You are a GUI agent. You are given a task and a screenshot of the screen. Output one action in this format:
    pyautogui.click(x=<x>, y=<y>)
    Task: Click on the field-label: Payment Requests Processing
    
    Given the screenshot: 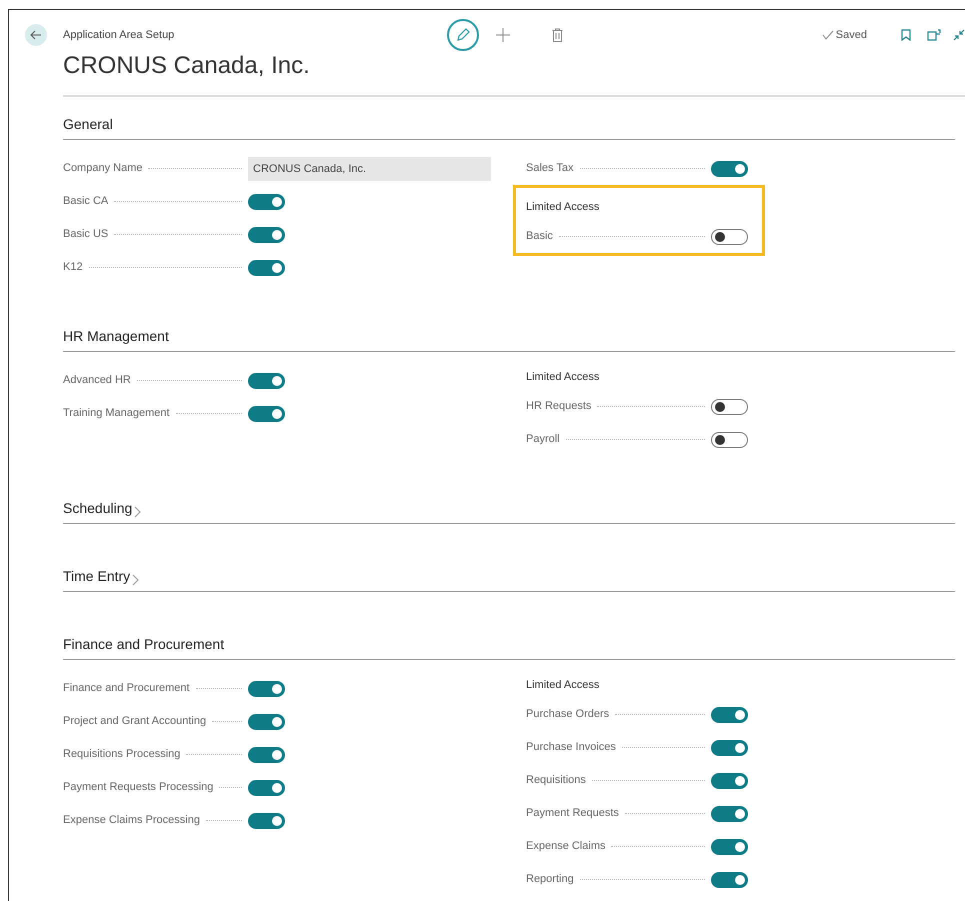 What is the action you would take?
    pyautogui.click(x=138, y=788)
    